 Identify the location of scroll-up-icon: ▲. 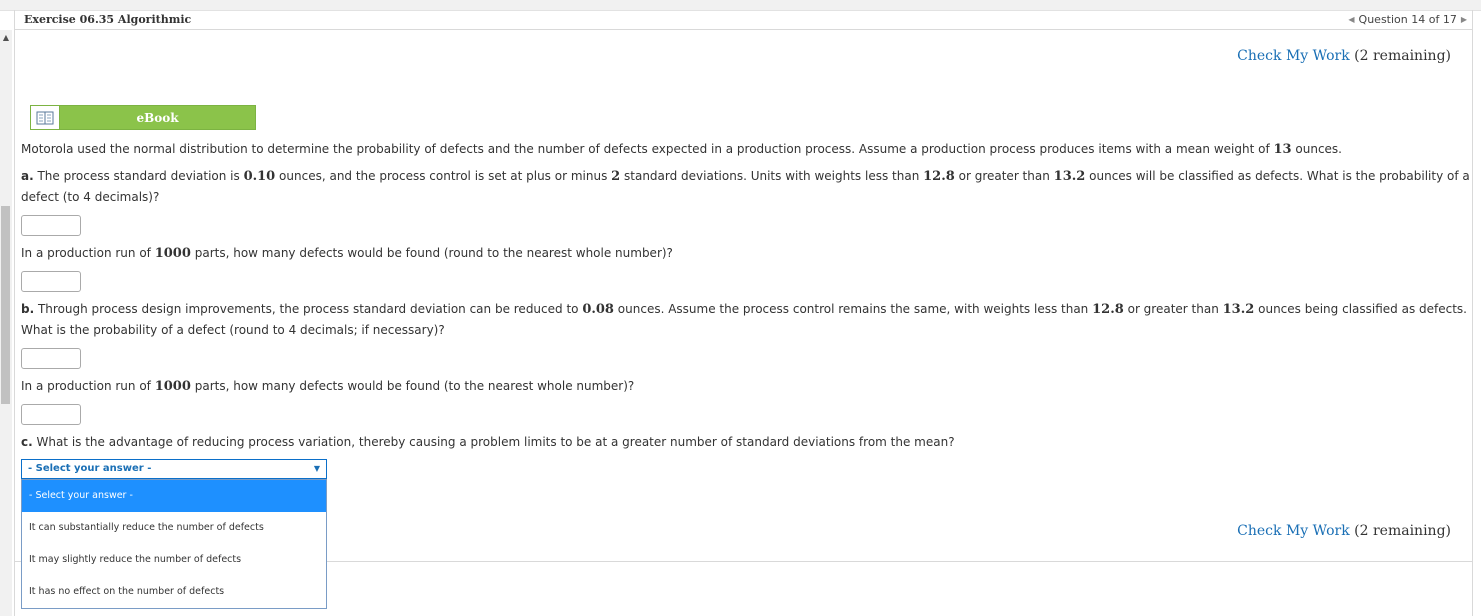
(6, 38).